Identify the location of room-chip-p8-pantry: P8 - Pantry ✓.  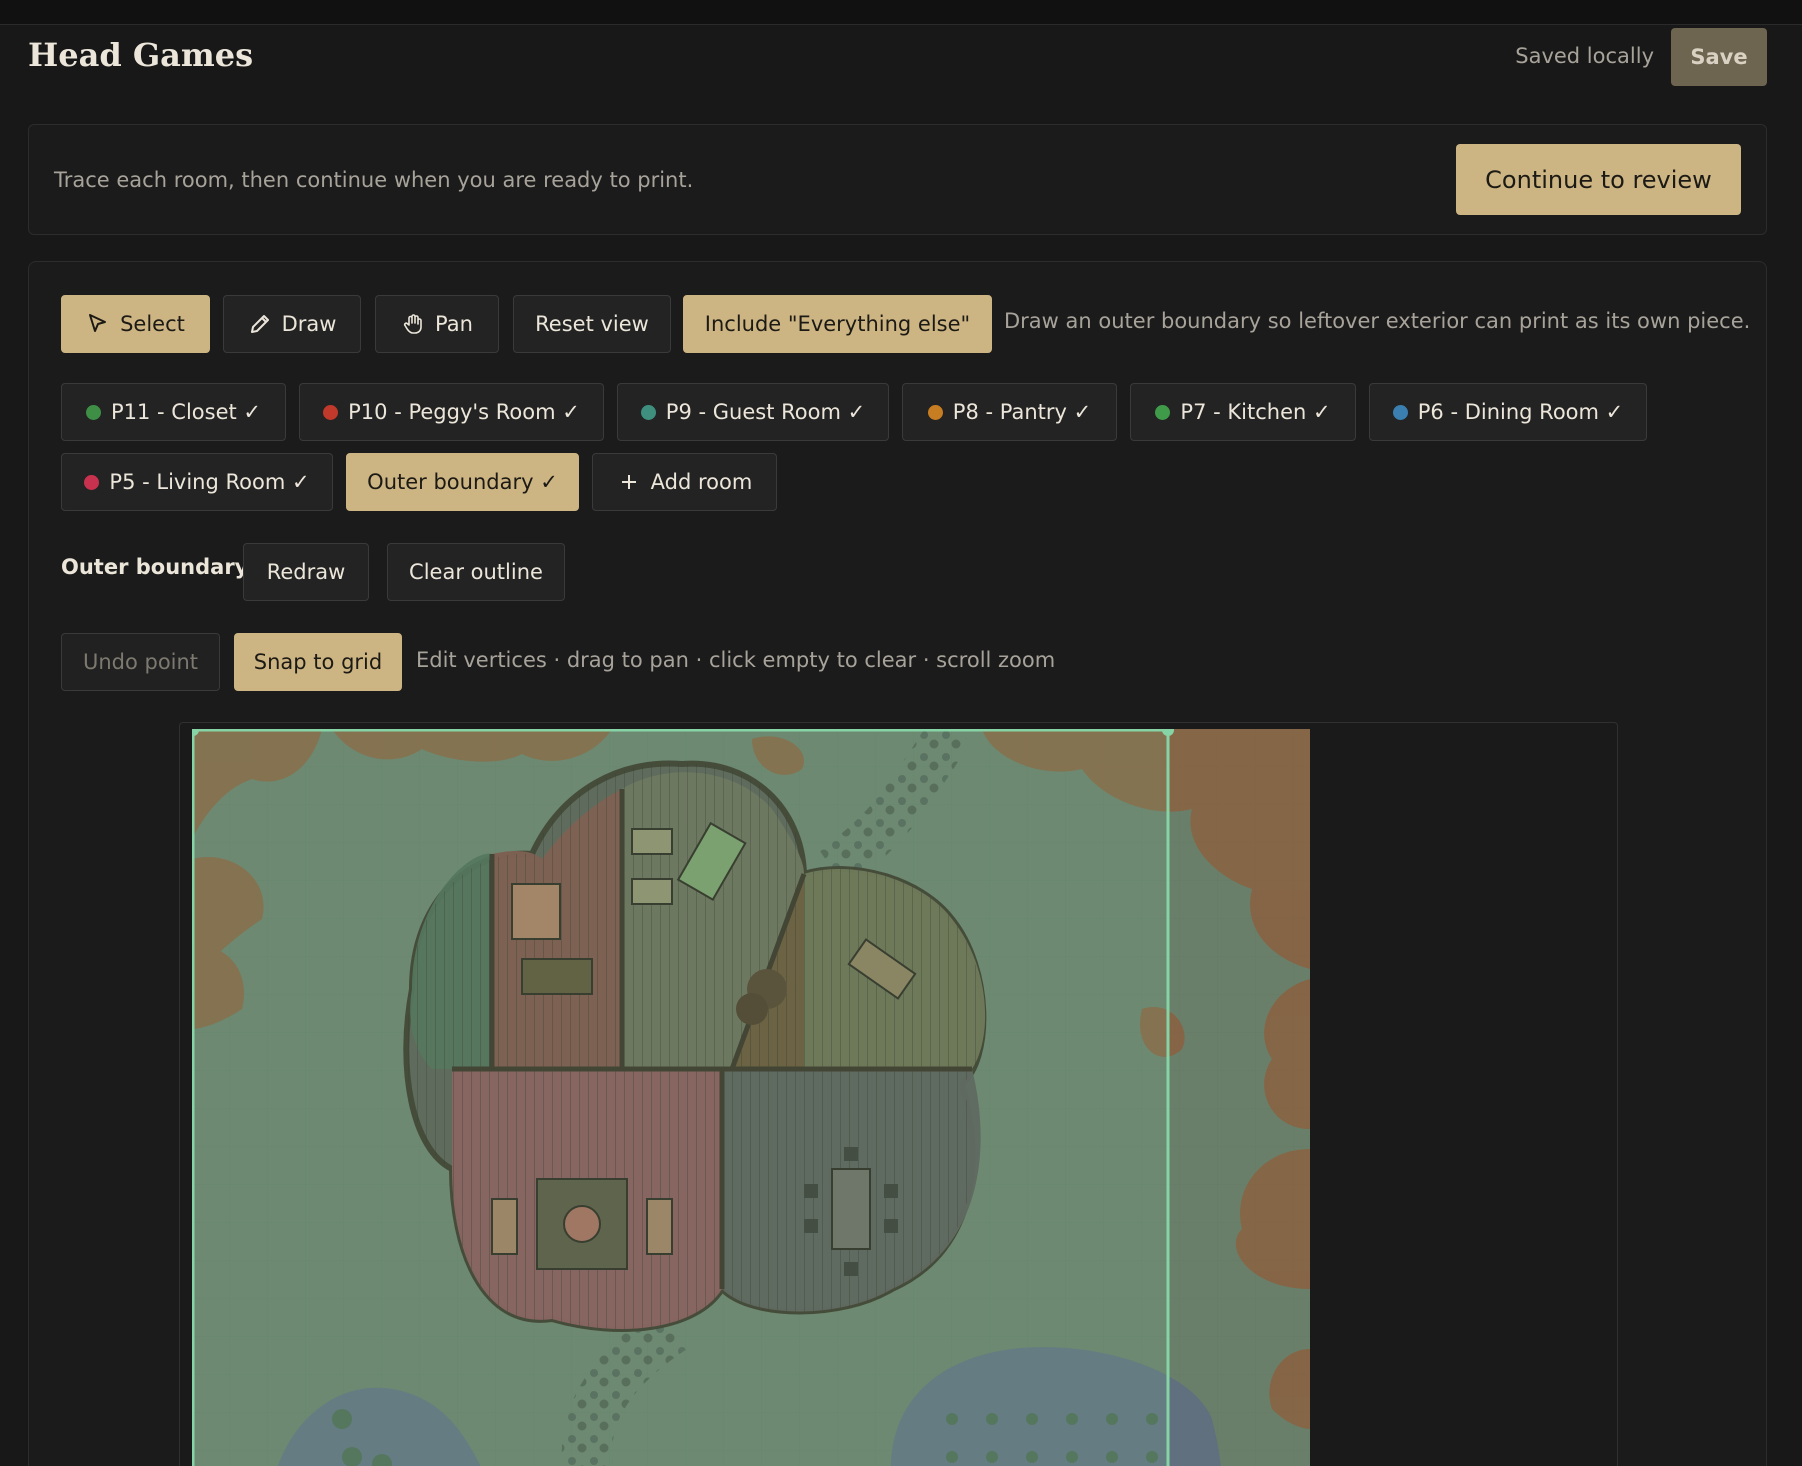
(1009, 412).